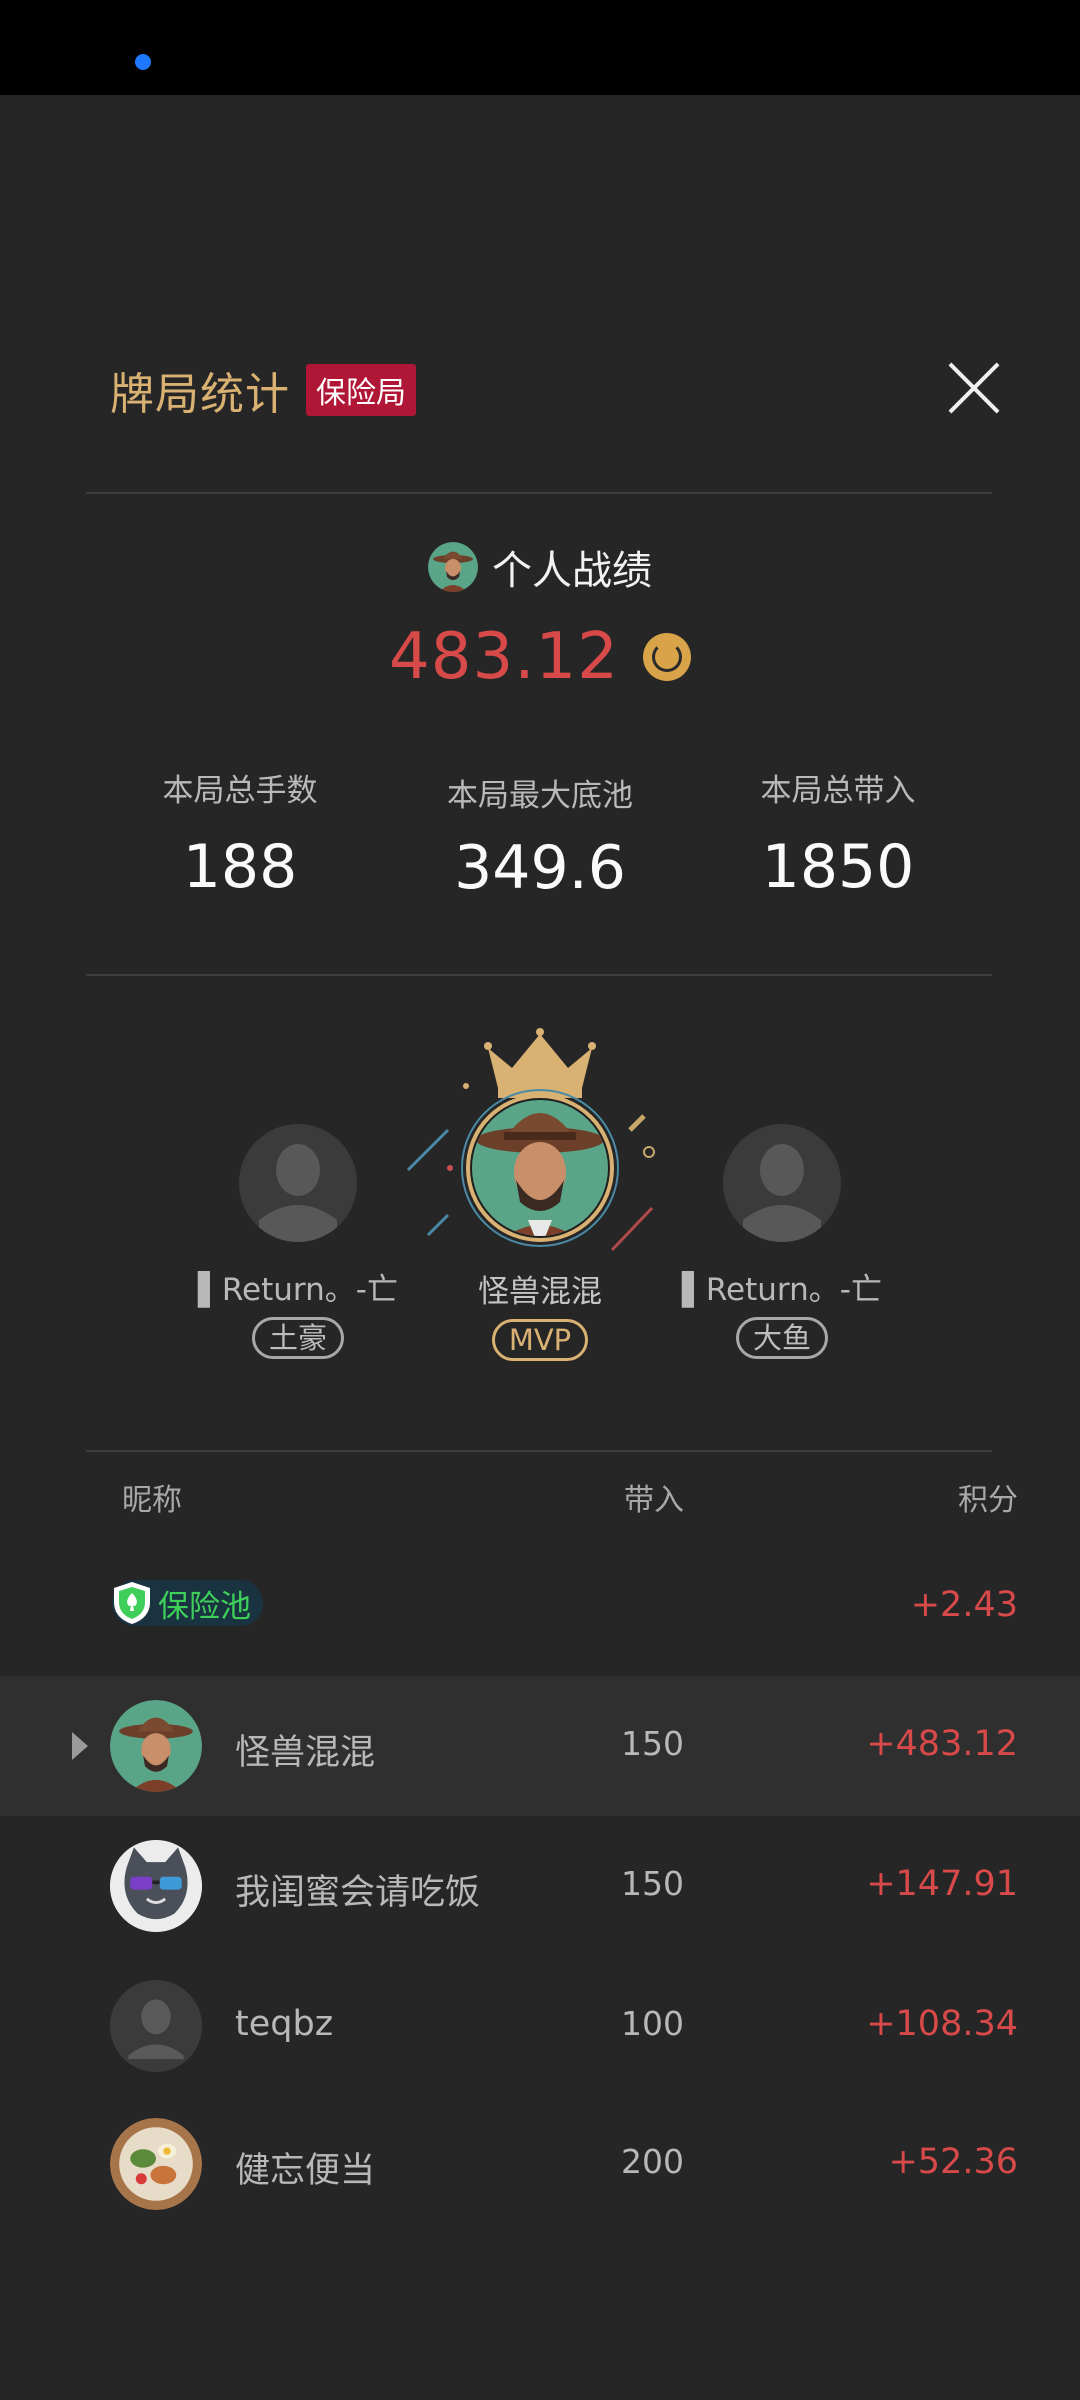  What do you see at coordinates (358, 1893) in the screenshot?
I see `player-name: 我闺蜜会请吃饭` at bounding box center [358, 1893].